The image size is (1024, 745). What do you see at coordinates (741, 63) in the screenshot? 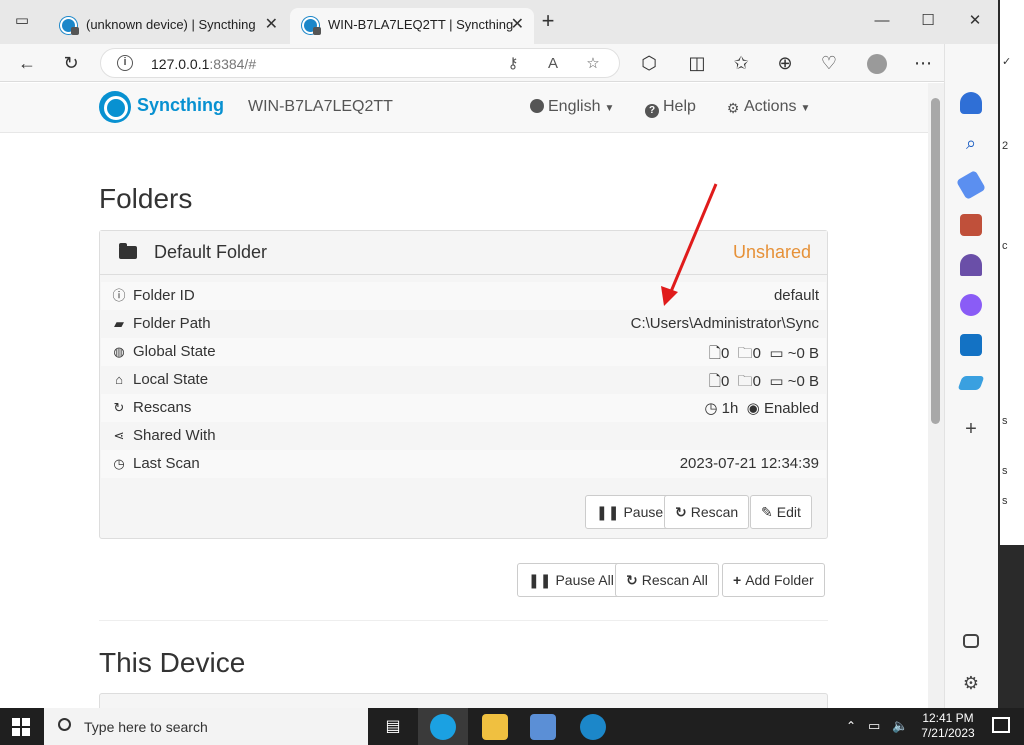
I see `favorites-icon: ✩` at bounding box center [741, 63].